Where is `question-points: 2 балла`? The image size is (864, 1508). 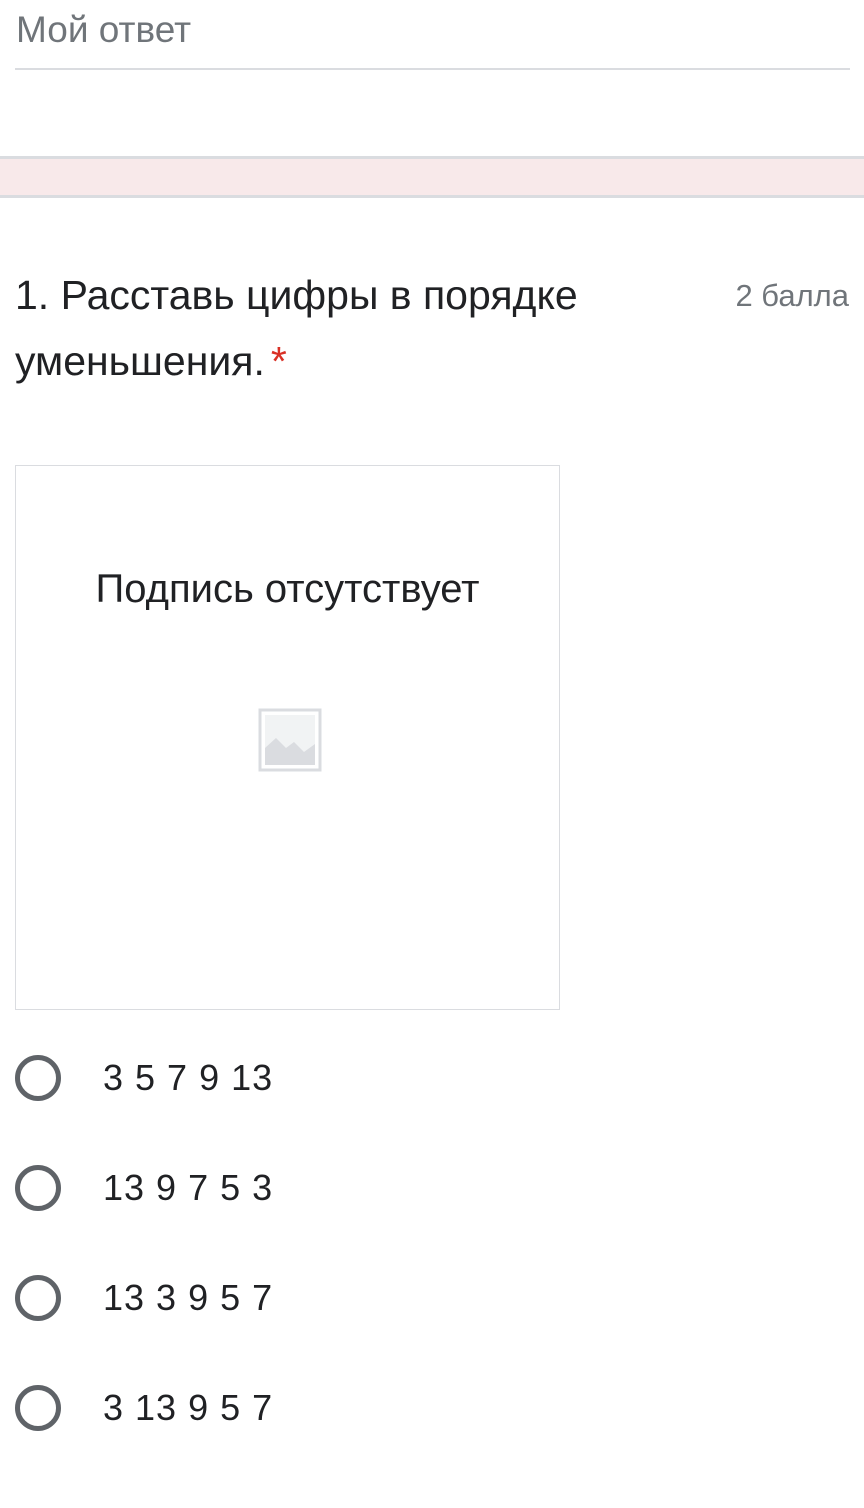 question-points: 2 балла is located at coordinates (792, 295).